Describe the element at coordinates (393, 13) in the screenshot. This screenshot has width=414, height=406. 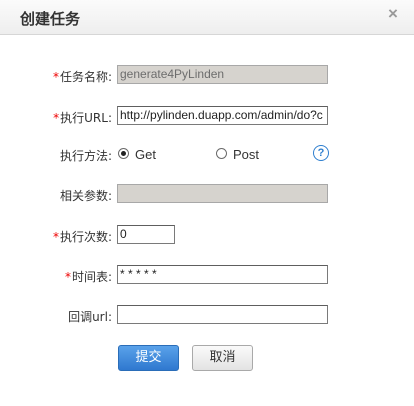
I see `close-icon: ×` at that location.